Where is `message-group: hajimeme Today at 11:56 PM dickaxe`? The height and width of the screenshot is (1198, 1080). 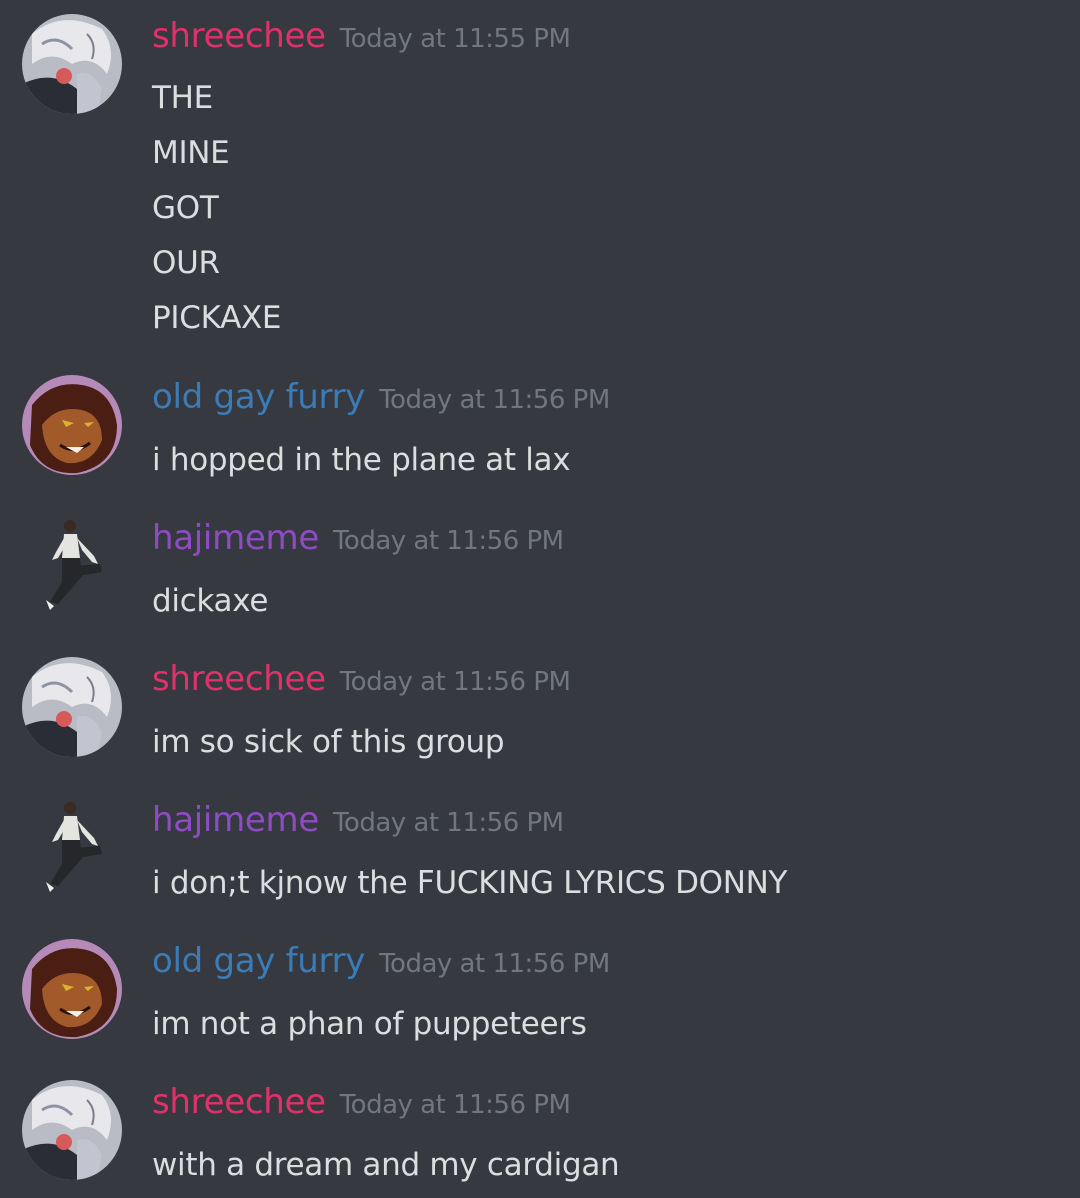
message-group: hajimeme Today at 11:56 PM dickaxe is located at coordinates (540, 571).